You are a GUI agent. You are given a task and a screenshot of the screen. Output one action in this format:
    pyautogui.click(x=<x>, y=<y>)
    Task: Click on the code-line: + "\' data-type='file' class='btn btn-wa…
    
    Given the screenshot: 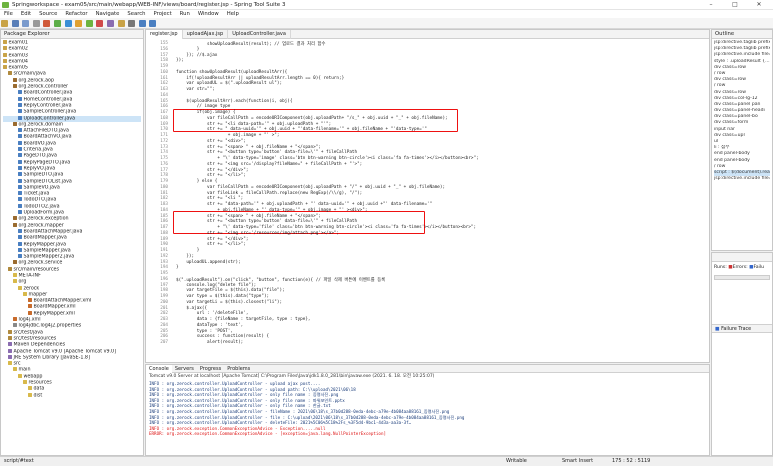 What is the action you would take?
    pyautogui.click(x=326, y=227)
    